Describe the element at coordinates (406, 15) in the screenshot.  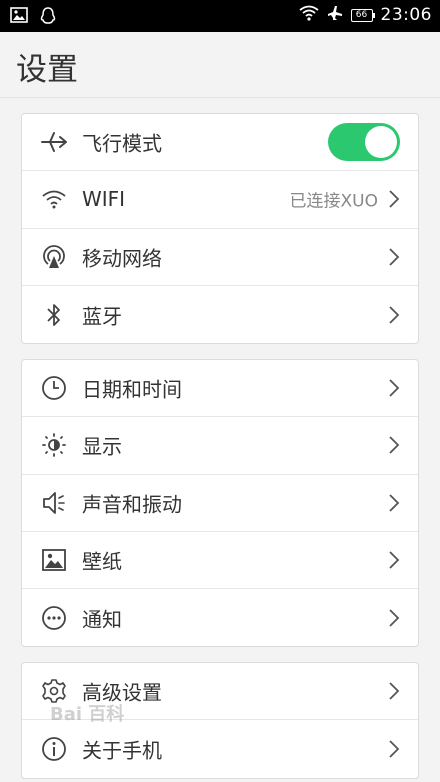
I see `clock-time: 23:06` at that location.